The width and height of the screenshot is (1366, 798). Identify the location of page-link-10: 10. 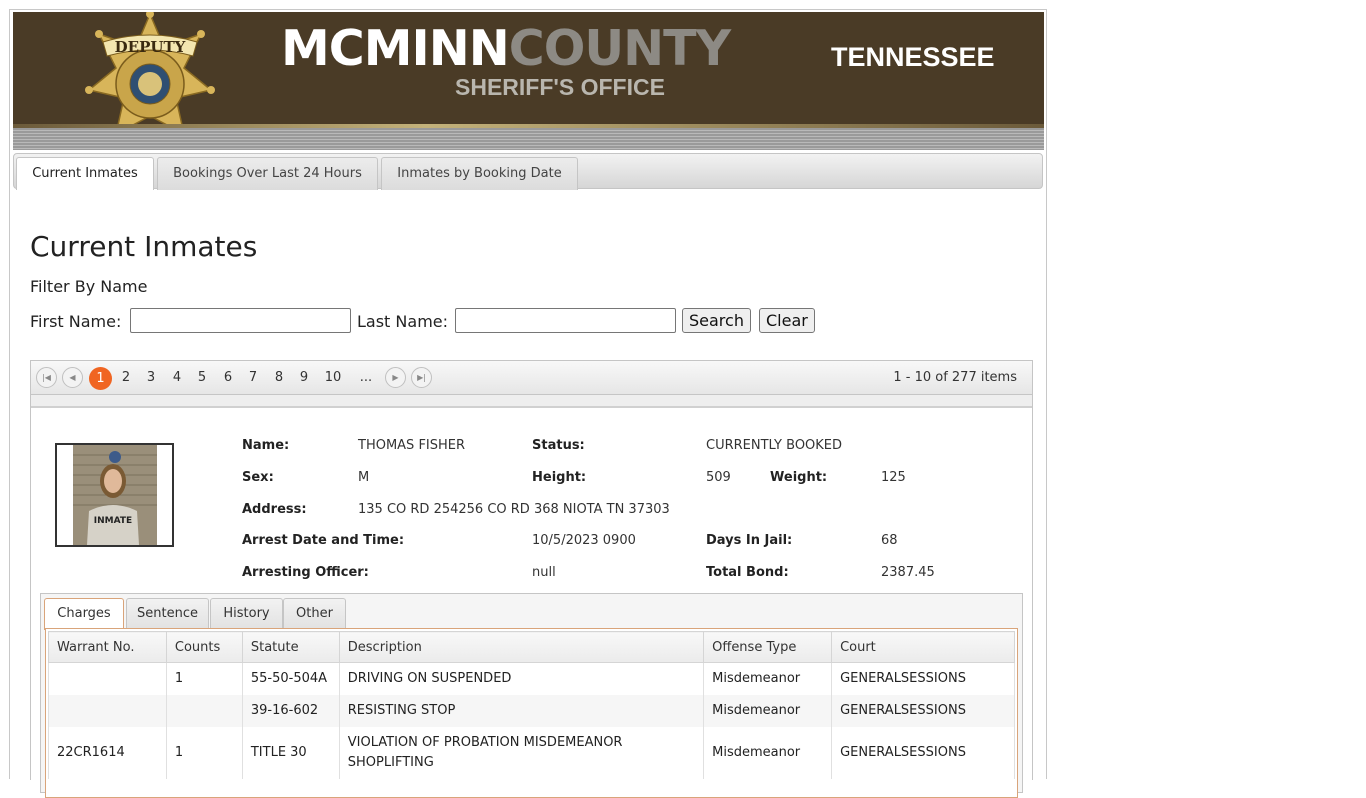
(333, 378).